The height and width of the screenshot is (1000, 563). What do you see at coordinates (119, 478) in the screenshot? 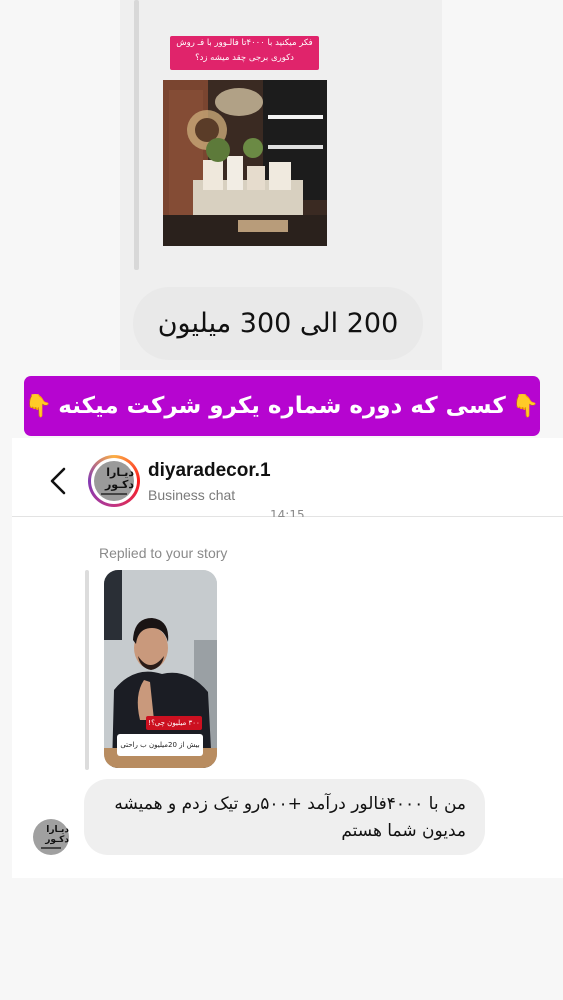
I see `avatar-logo-text: دیـارا دکـور` at bounding box center [119, 478].